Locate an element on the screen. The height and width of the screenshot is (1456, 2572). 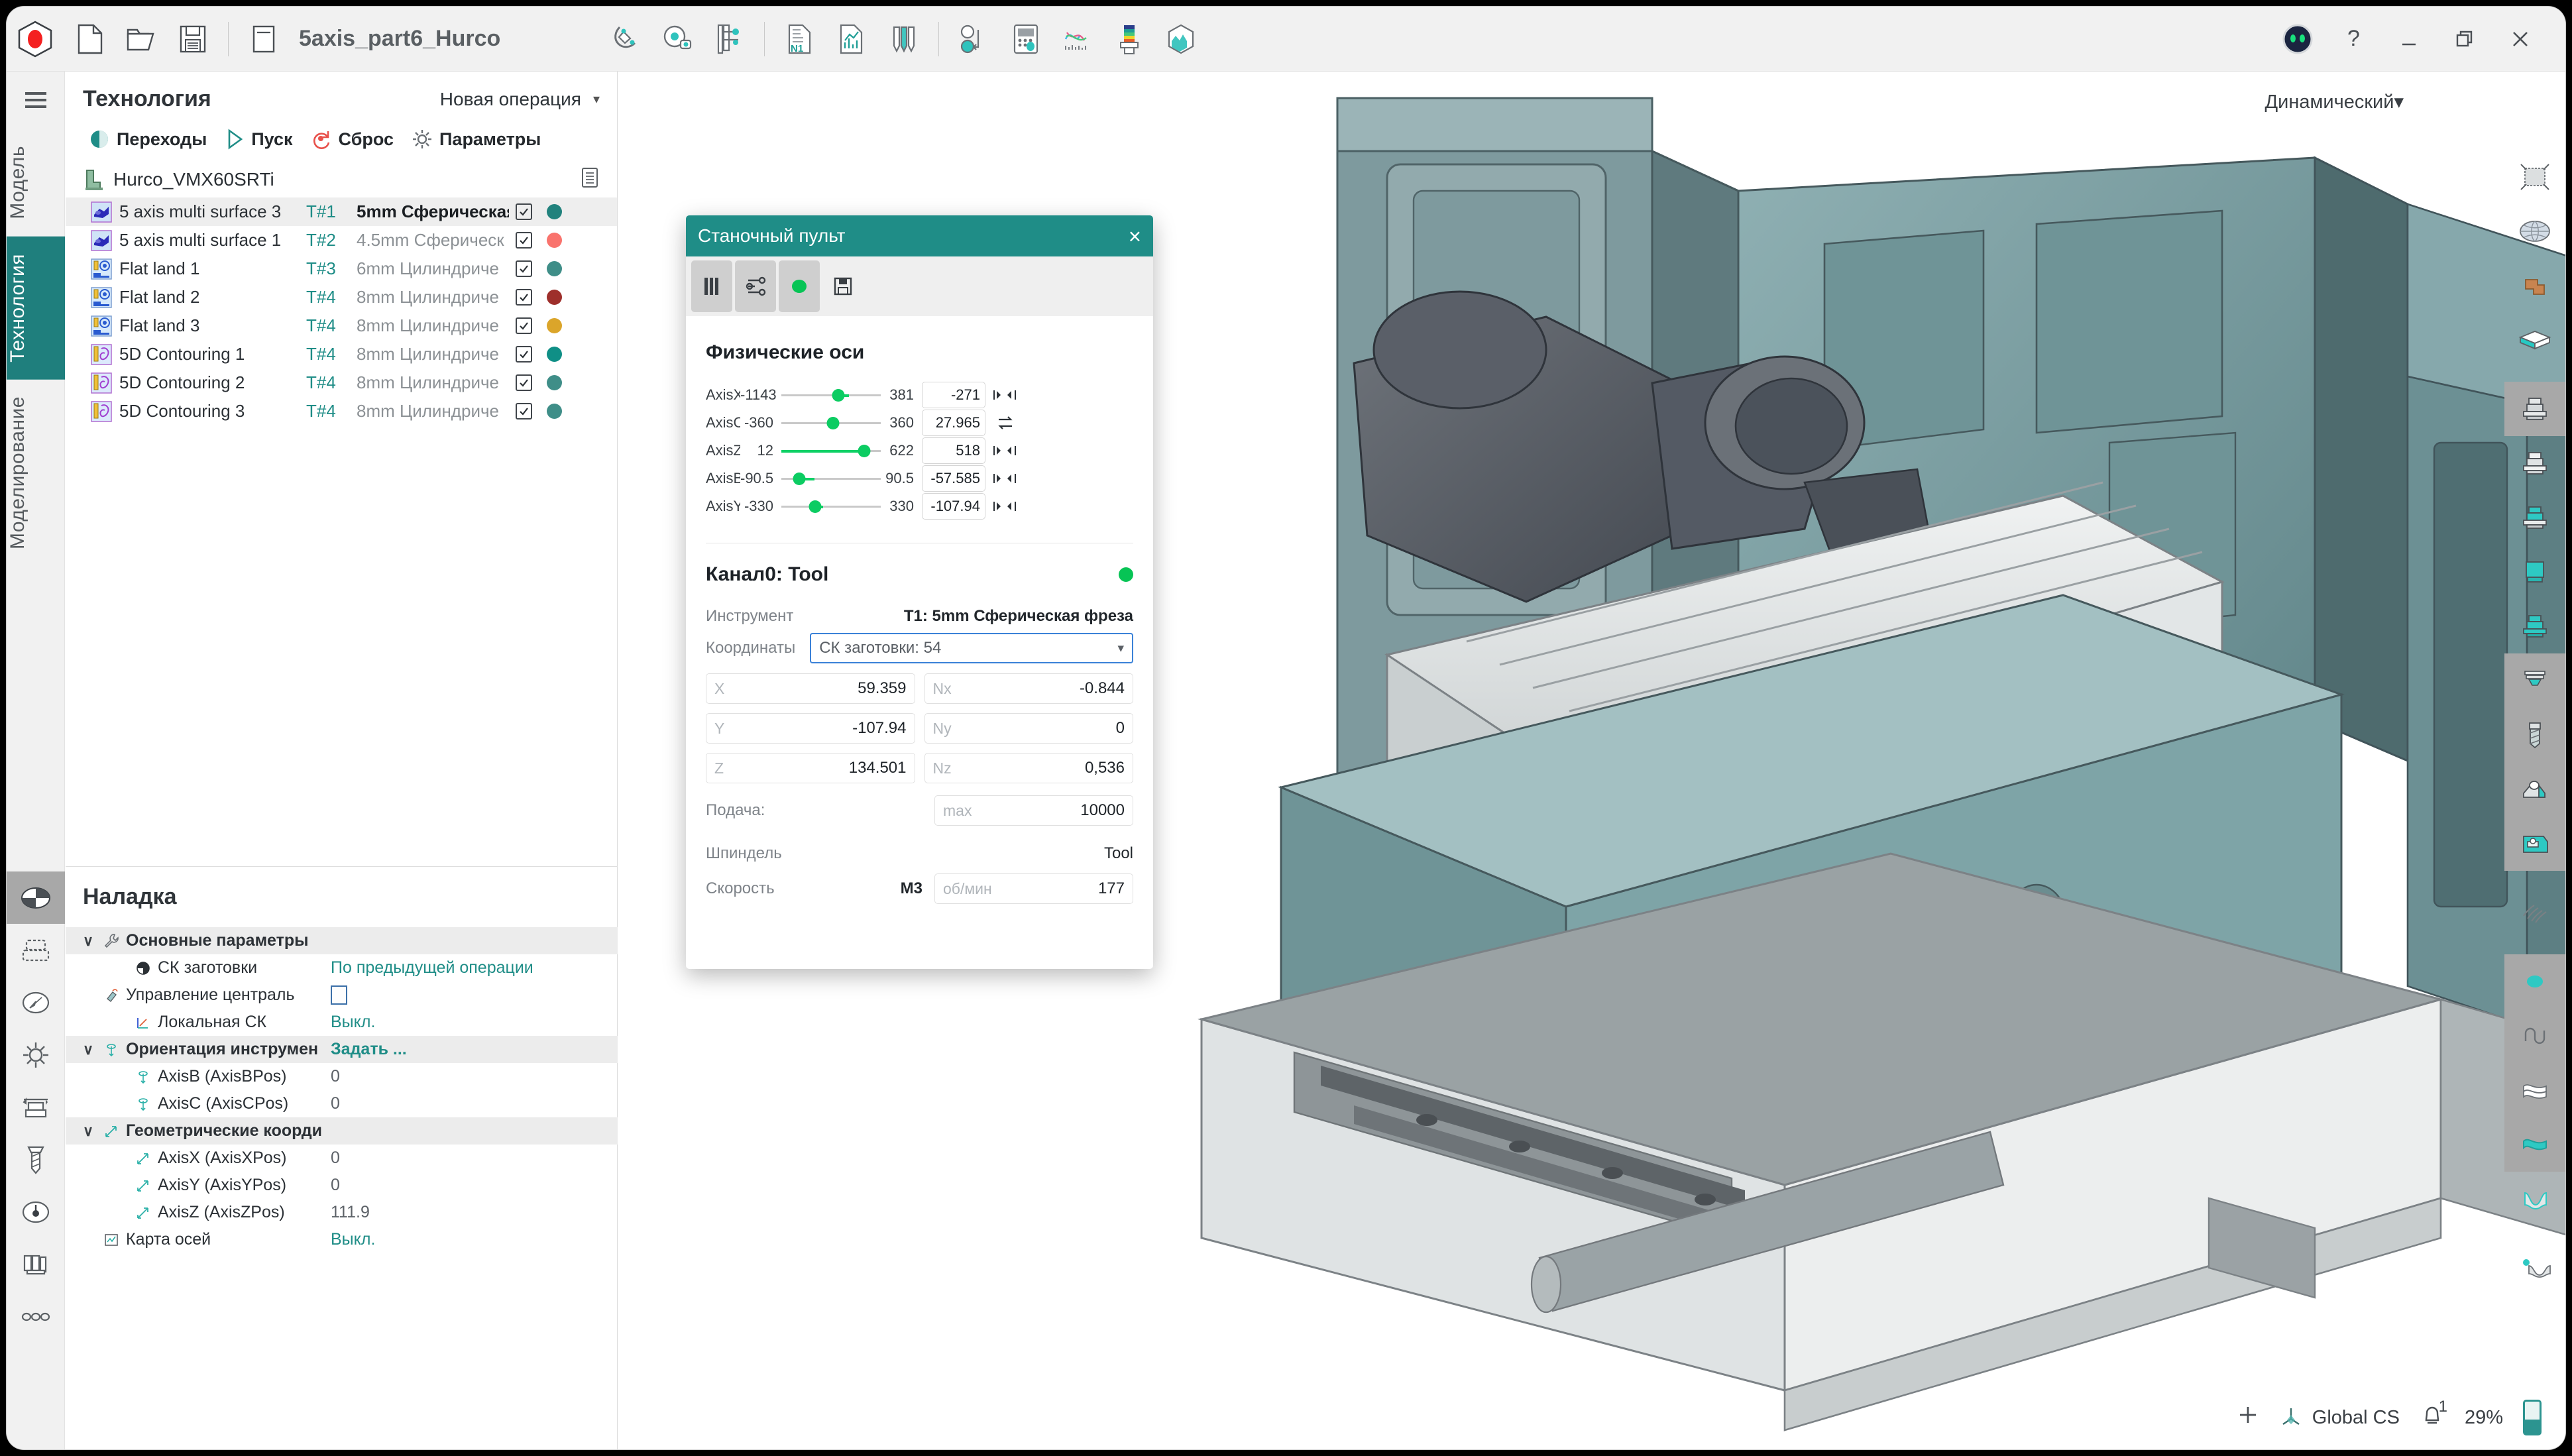
tree-item-row: AxisC (AxisCPos) 0 is located at coordinates (342, 1103).